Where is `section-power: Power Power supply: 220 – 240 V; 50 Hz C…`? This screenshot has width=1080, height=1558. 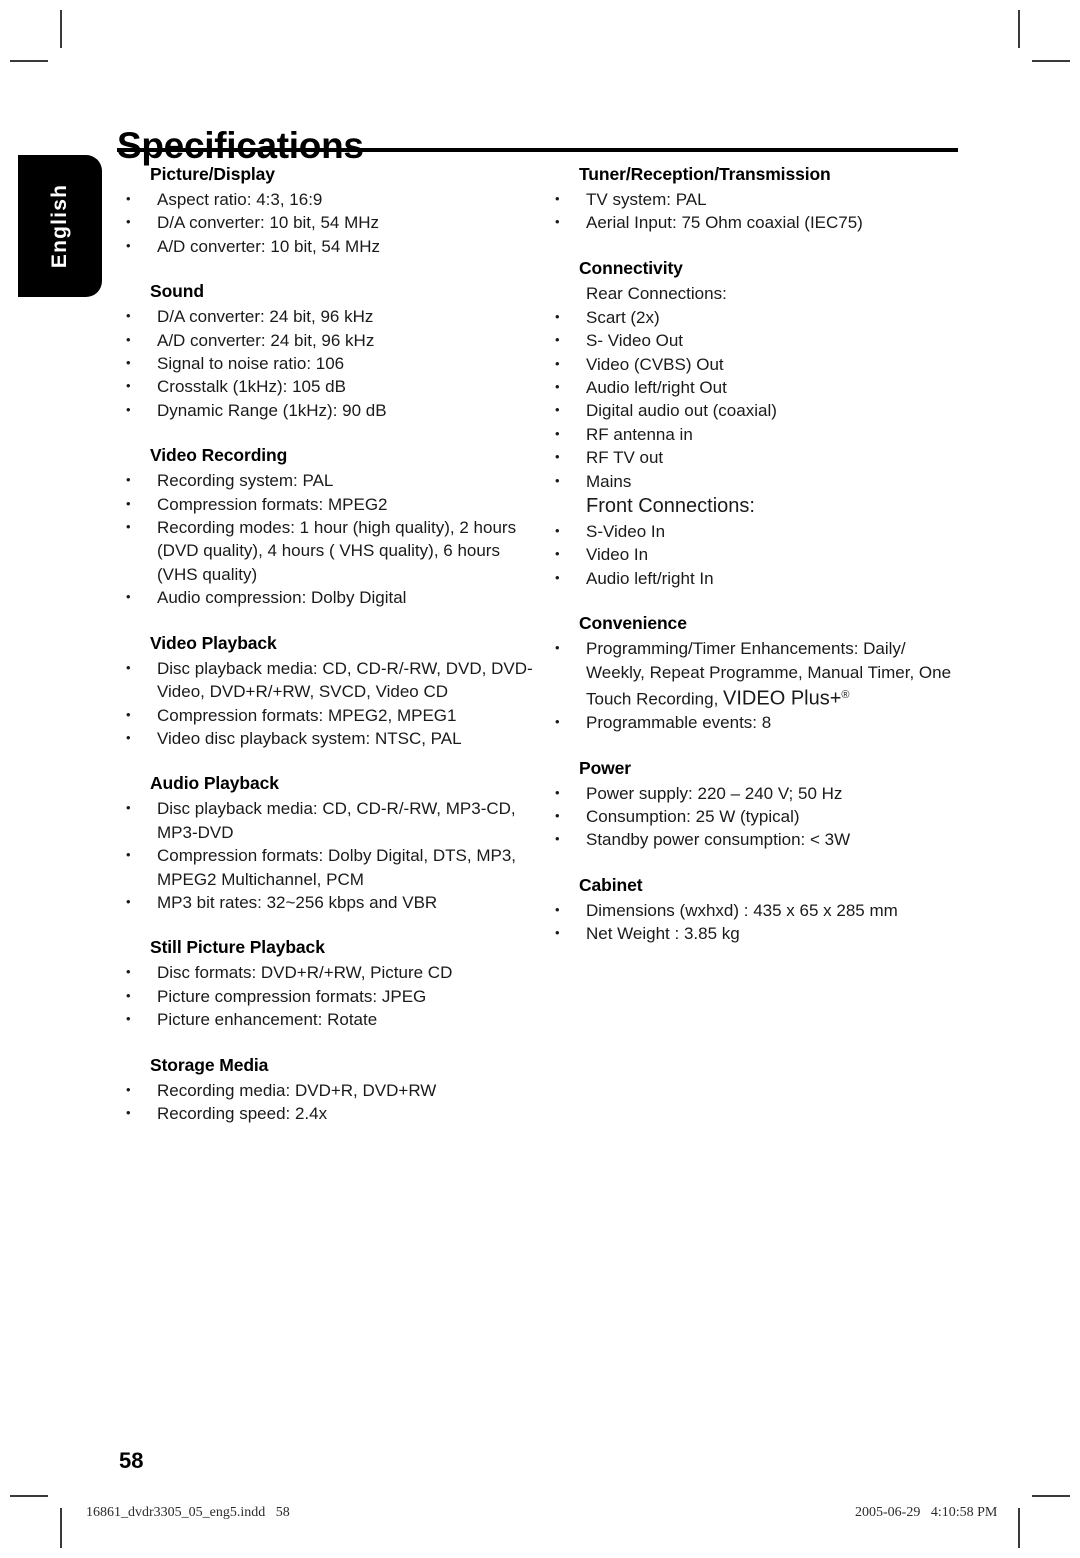 section-power: Power Power supply: 220 – 240 V; 50 Hz C… is located at coordinates (759, 804).